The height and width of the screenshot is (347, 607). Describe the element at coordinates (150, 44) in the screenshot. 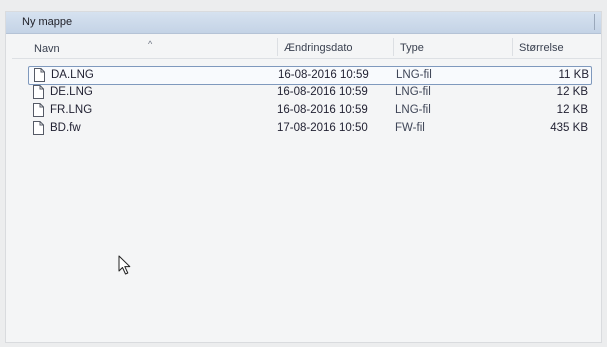

I see `sort-ascending-icon: ^` at that location.